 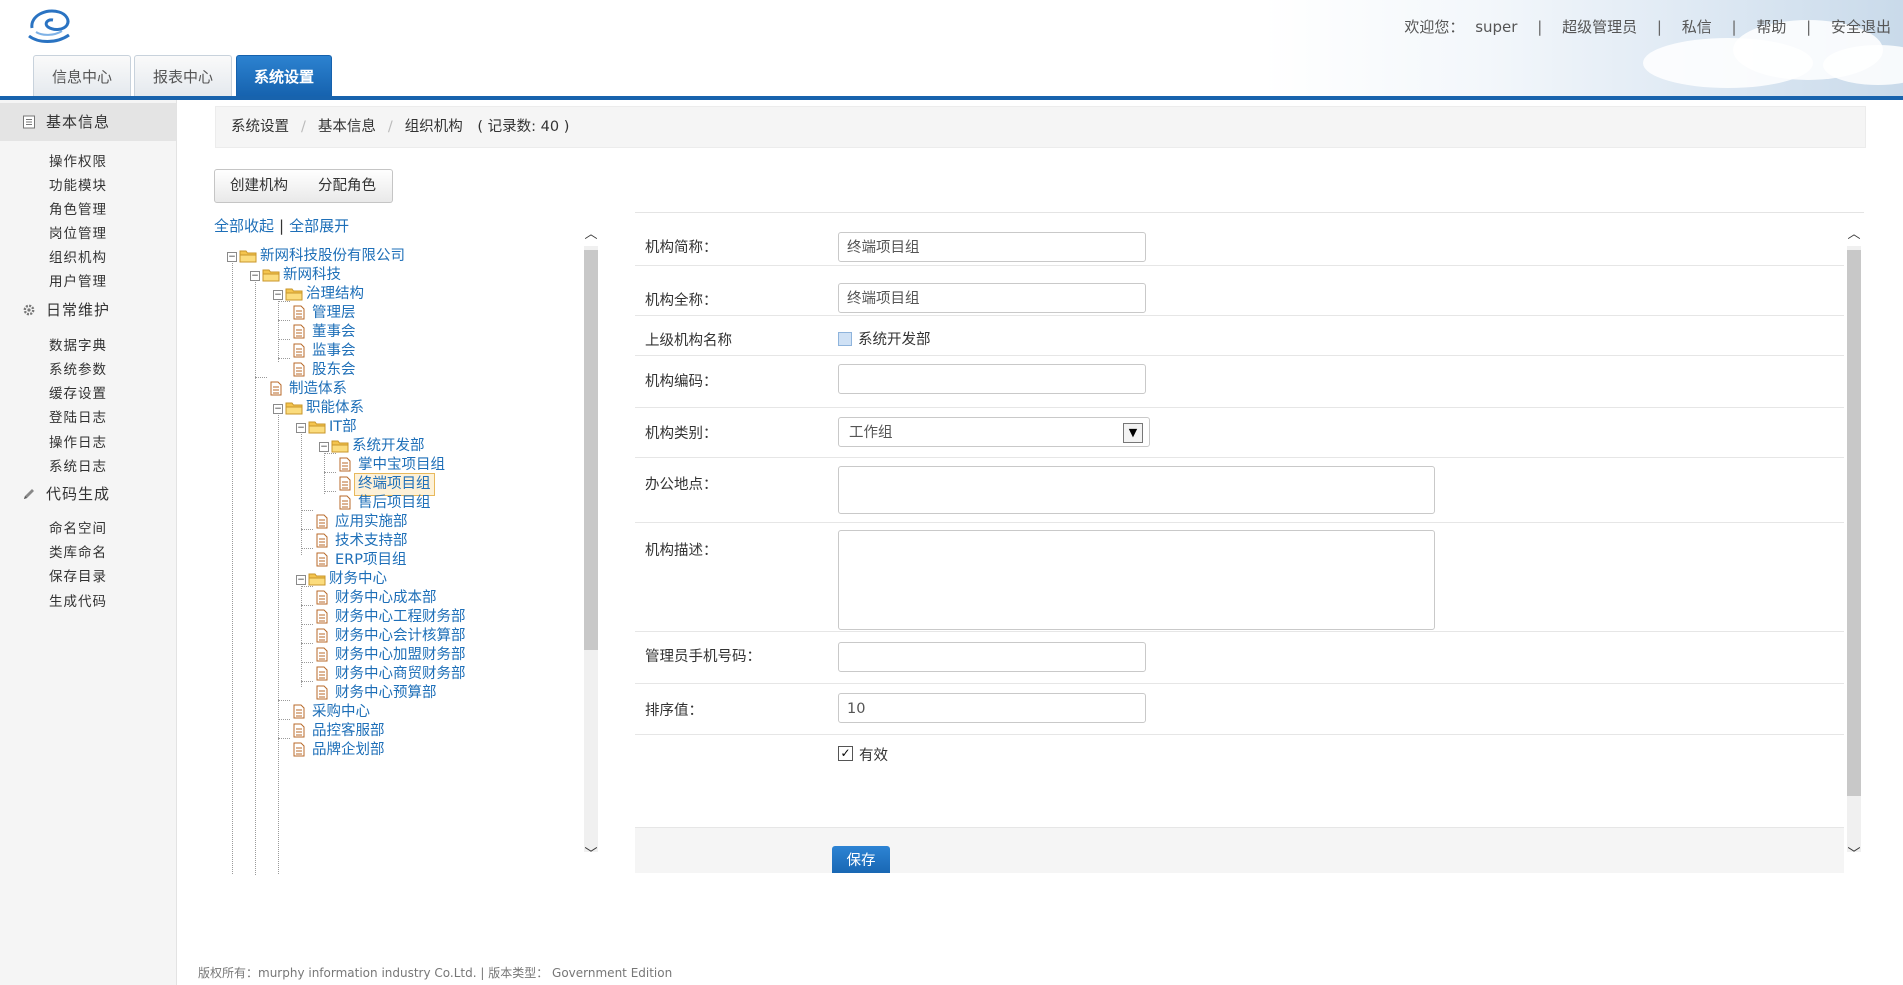 What do you see at coordinates (951, 98) in the screenshot?
I see `header-divider` at bounding box center [951, 98].